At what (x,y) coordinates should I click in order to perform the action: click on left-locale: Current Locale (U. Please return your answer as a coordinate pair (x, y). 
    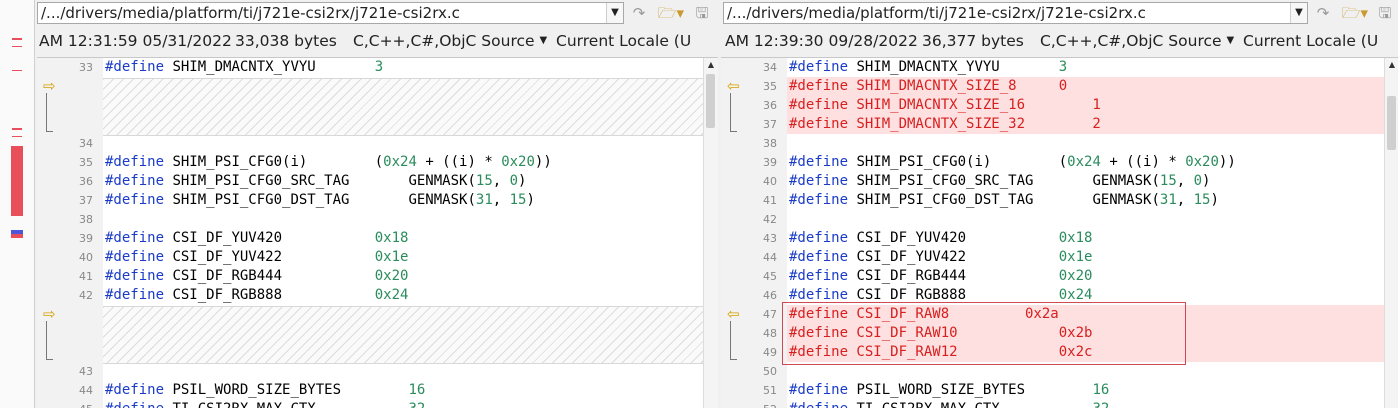
    Looking at the image, I should click on (626, 41).